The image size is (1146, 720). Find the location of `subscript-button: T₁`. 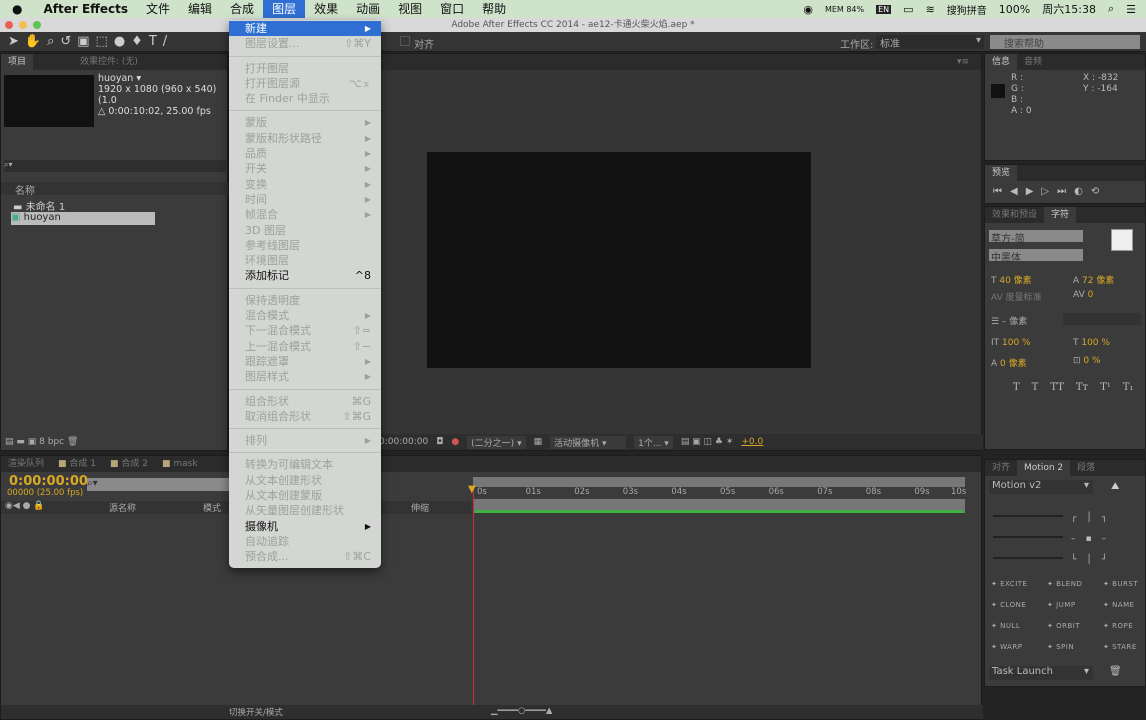

subscript-button: T₁ is located at coordinates (1128, 387).